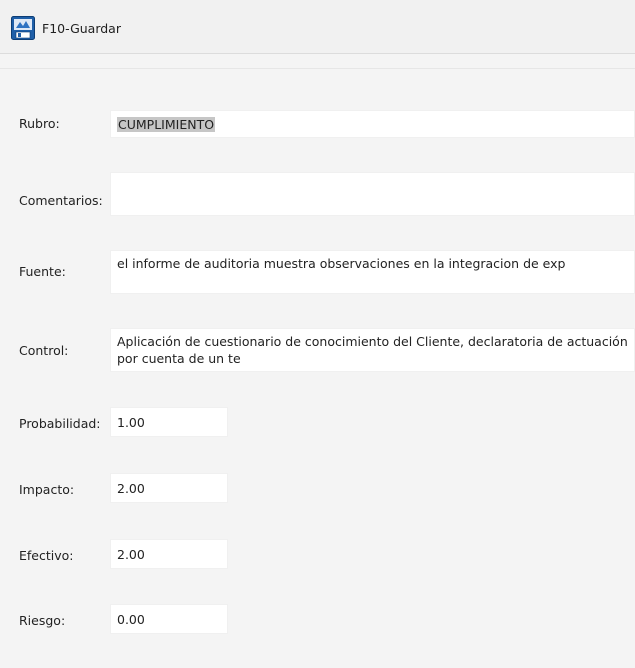 Image resolution: width=635 pixels, height=668 pixels. I want to click on probabilidad-field: 1.00, so click(169, 422).